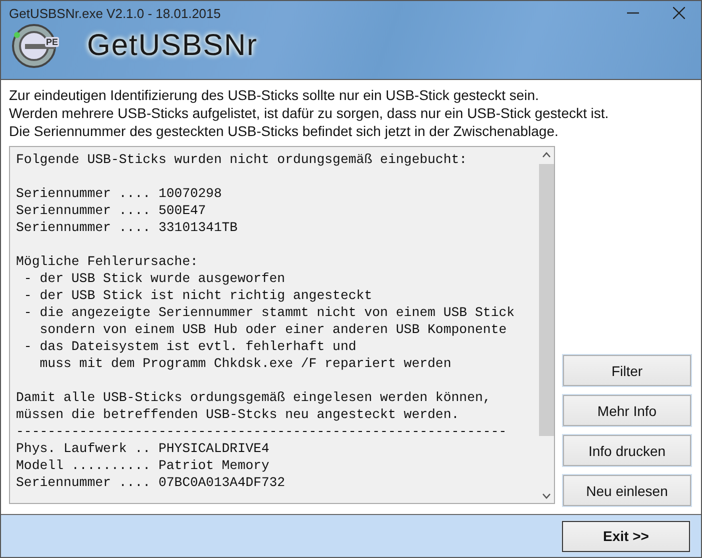 Image resolution: width=702 pixels, height=558 pixels. Describe the element at coordinates (198, 295) in the screenshot. I see `output-line: - der USB Stick ist nicht richtig angesteckt` at that location.